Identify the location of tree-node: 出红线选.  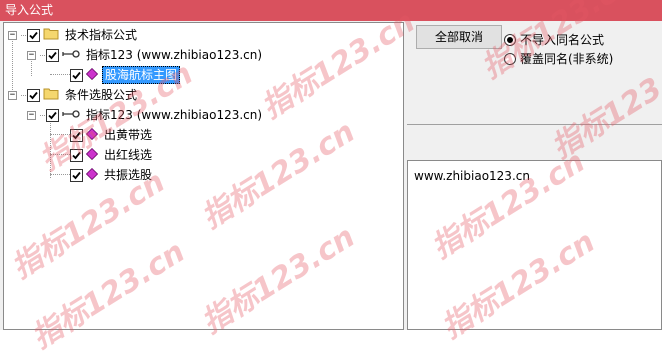
(112, 155).